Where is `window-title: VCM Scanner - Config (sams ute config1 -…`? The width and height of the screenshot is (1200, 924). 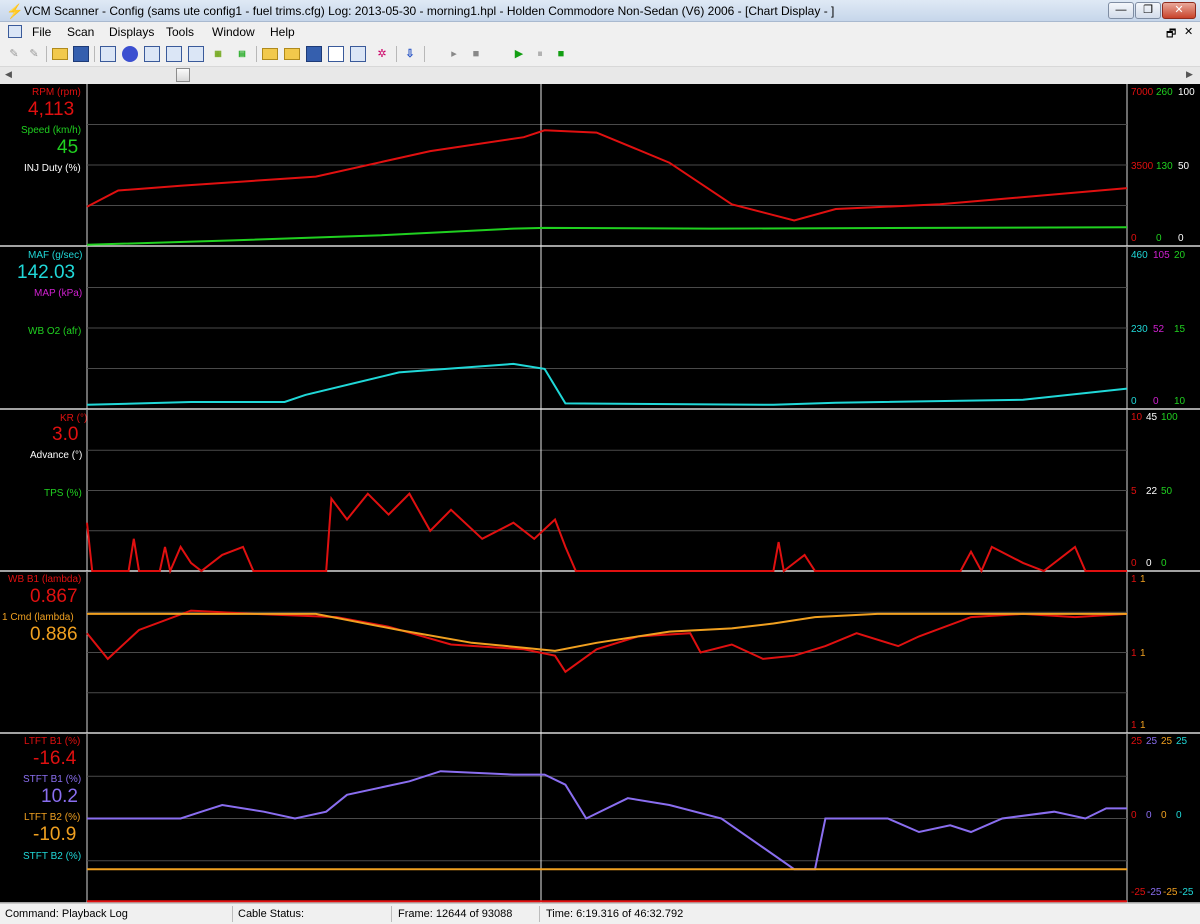 window-title: VCM Scanner - Config (sams ute config1 -… is located at coordinates (429, 11).